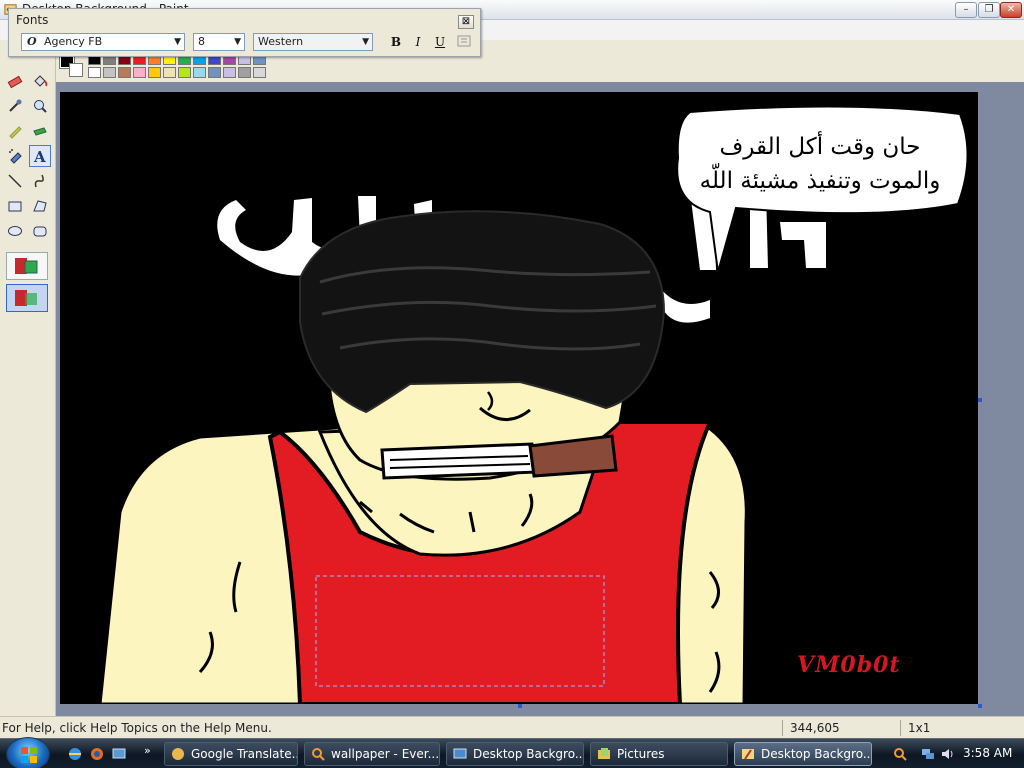 Image resolution: width=1024 pixels, height=768 pixels. I want to click on tray-network-icon, so click(928, 754).